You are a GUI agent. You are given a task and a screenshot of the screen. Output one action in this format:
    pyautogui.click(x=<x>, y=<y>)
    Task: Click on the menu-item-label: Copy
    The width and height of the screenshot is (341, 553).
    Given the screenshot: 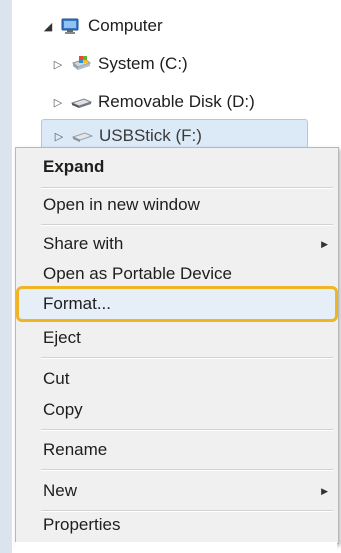 What is the action you would take?
    pyautogui.click(x=63, y=409)
    